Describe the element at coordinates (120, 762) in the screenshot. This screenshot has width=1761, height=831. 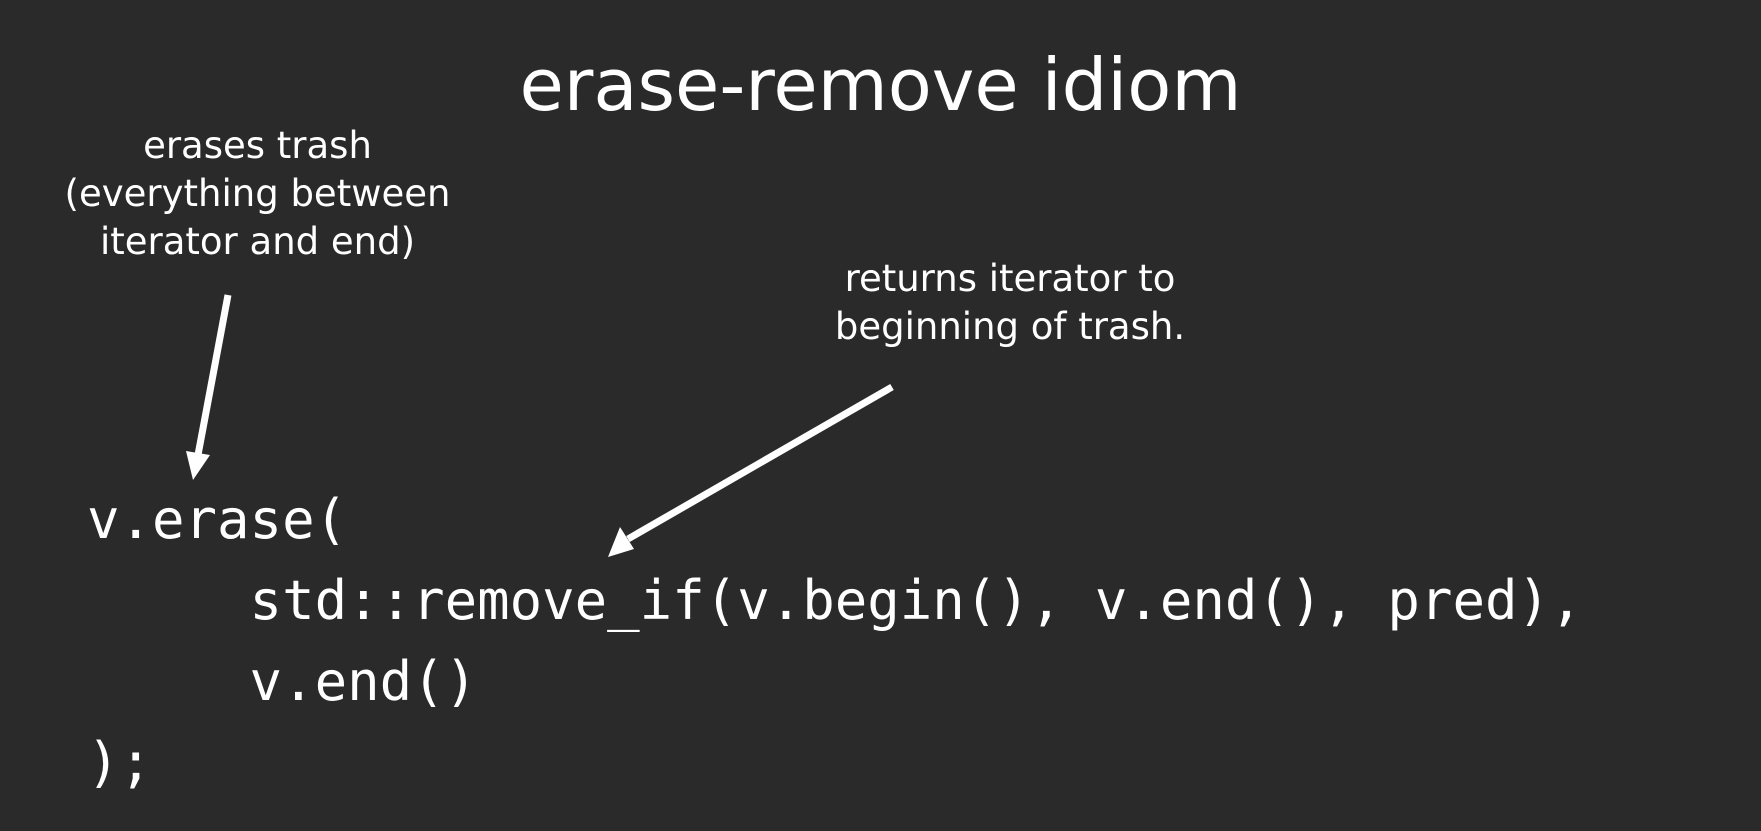
I see `code-line-4: );` at that location.